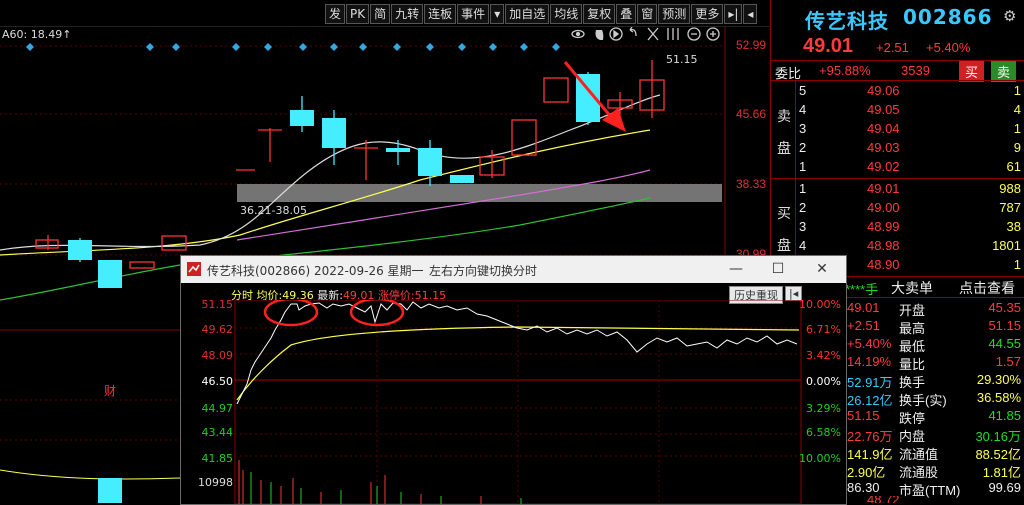 This screenshot has height=505, width=1024. What do you see at coordinates (778, 269) in the screenshot?
I see `maximize-button: ☐` at bounding box center [778, 269].